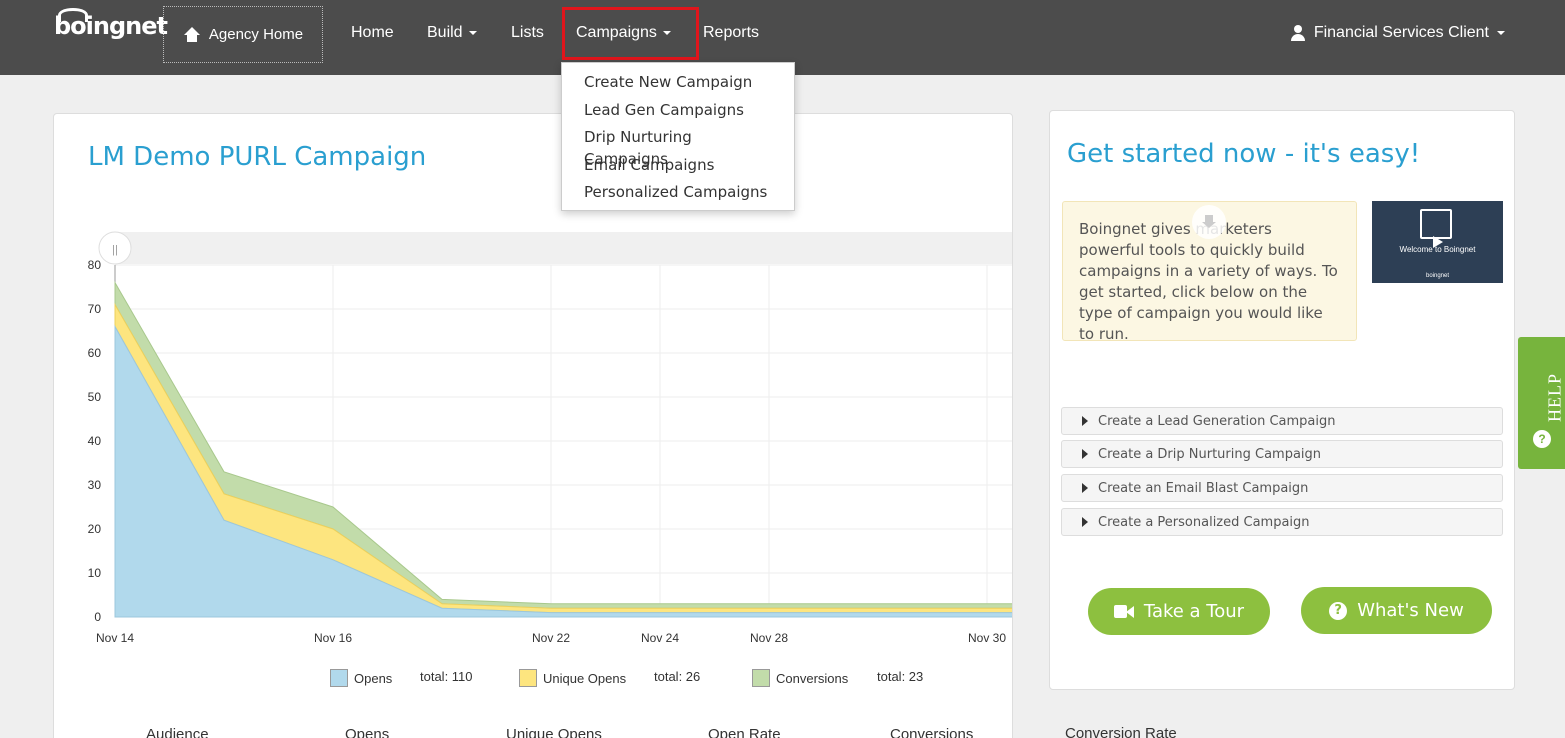  I want to click on y-tick-label: 30, so click(95, 485).